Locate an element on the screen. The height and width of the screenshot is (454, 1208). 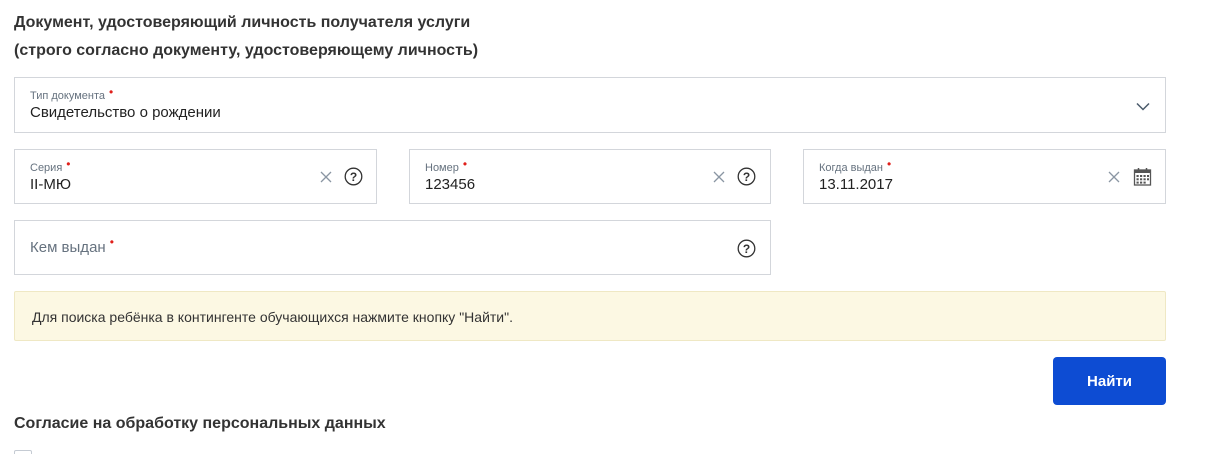
number-label: Номер is located at coordinates (442, 168).